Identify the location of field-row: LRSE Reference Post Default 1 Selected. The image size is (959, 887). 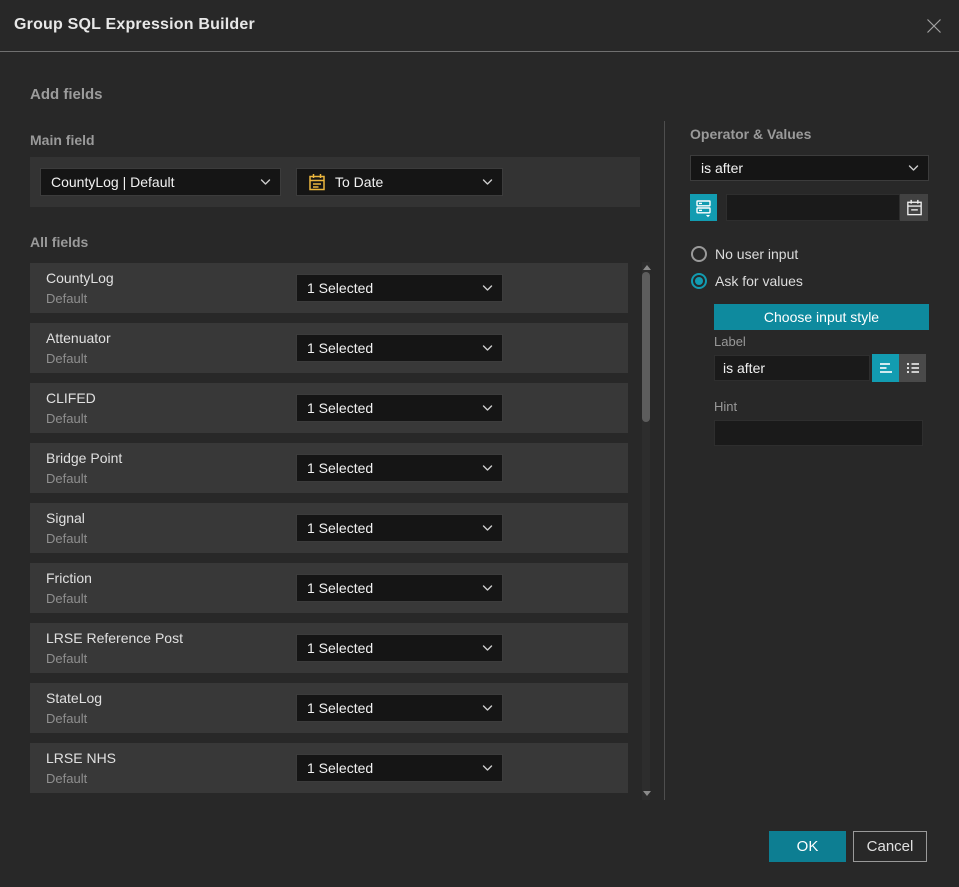
(329, 648).